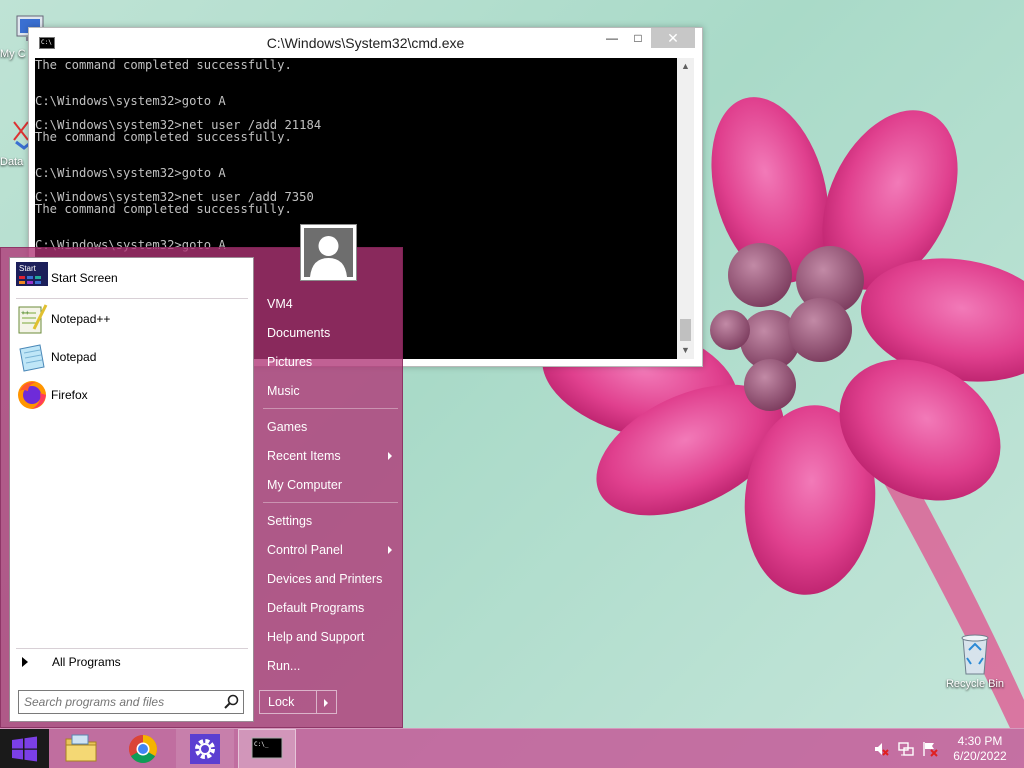 This screenshot has width=1024, height=768. What do you see at coordinates (287, 427) in the screenshot?
I see `start-place-label: Games` at bounding box center [287, 427].